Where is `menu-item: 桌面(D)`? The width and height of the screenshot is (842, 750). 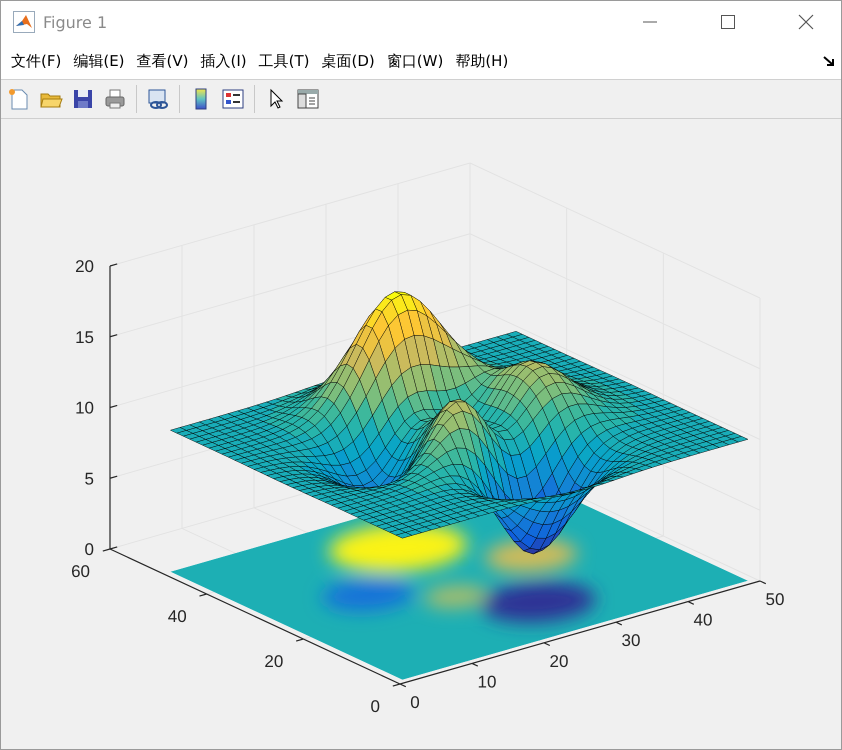
menu-item: 桌面(D) is located at coordinates (348, 61).